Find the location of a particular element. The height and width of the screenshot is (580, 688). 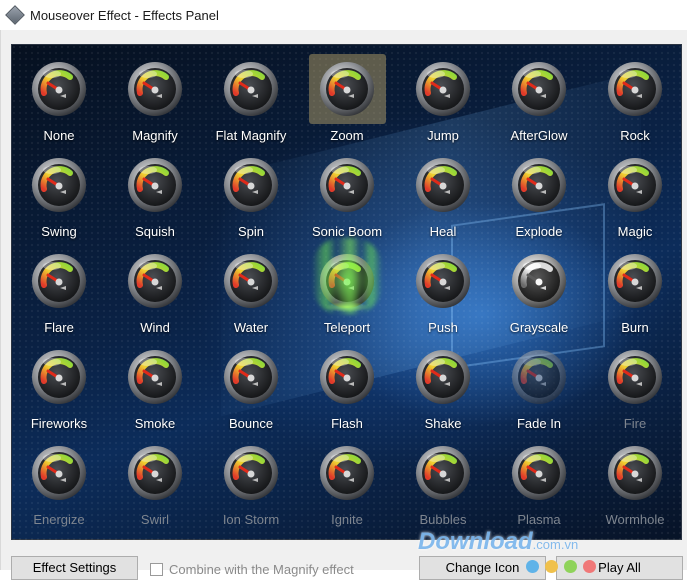

effect-afterglow: AfterGlow is located at coordinates (539, 104).